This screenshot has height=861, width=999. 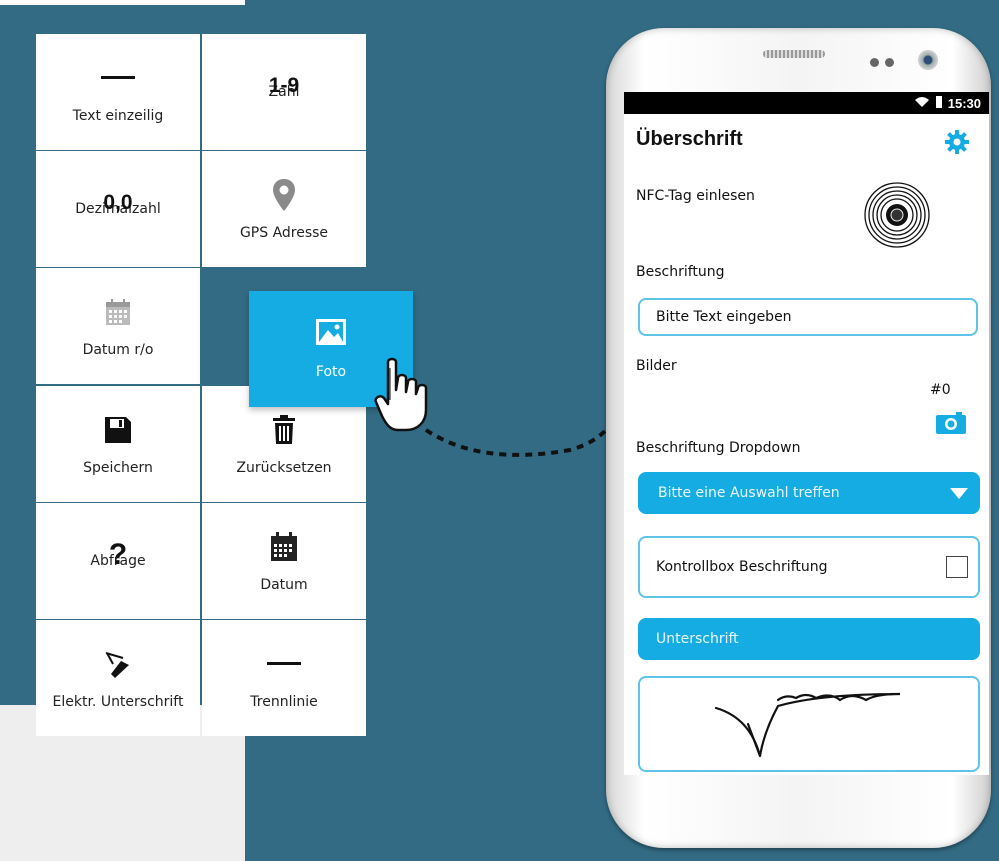 What do you see at coordinates (680, 272) in the screenshot?
I see `beschriftung-label: Beschriftung` at bounding box center [680, 272].